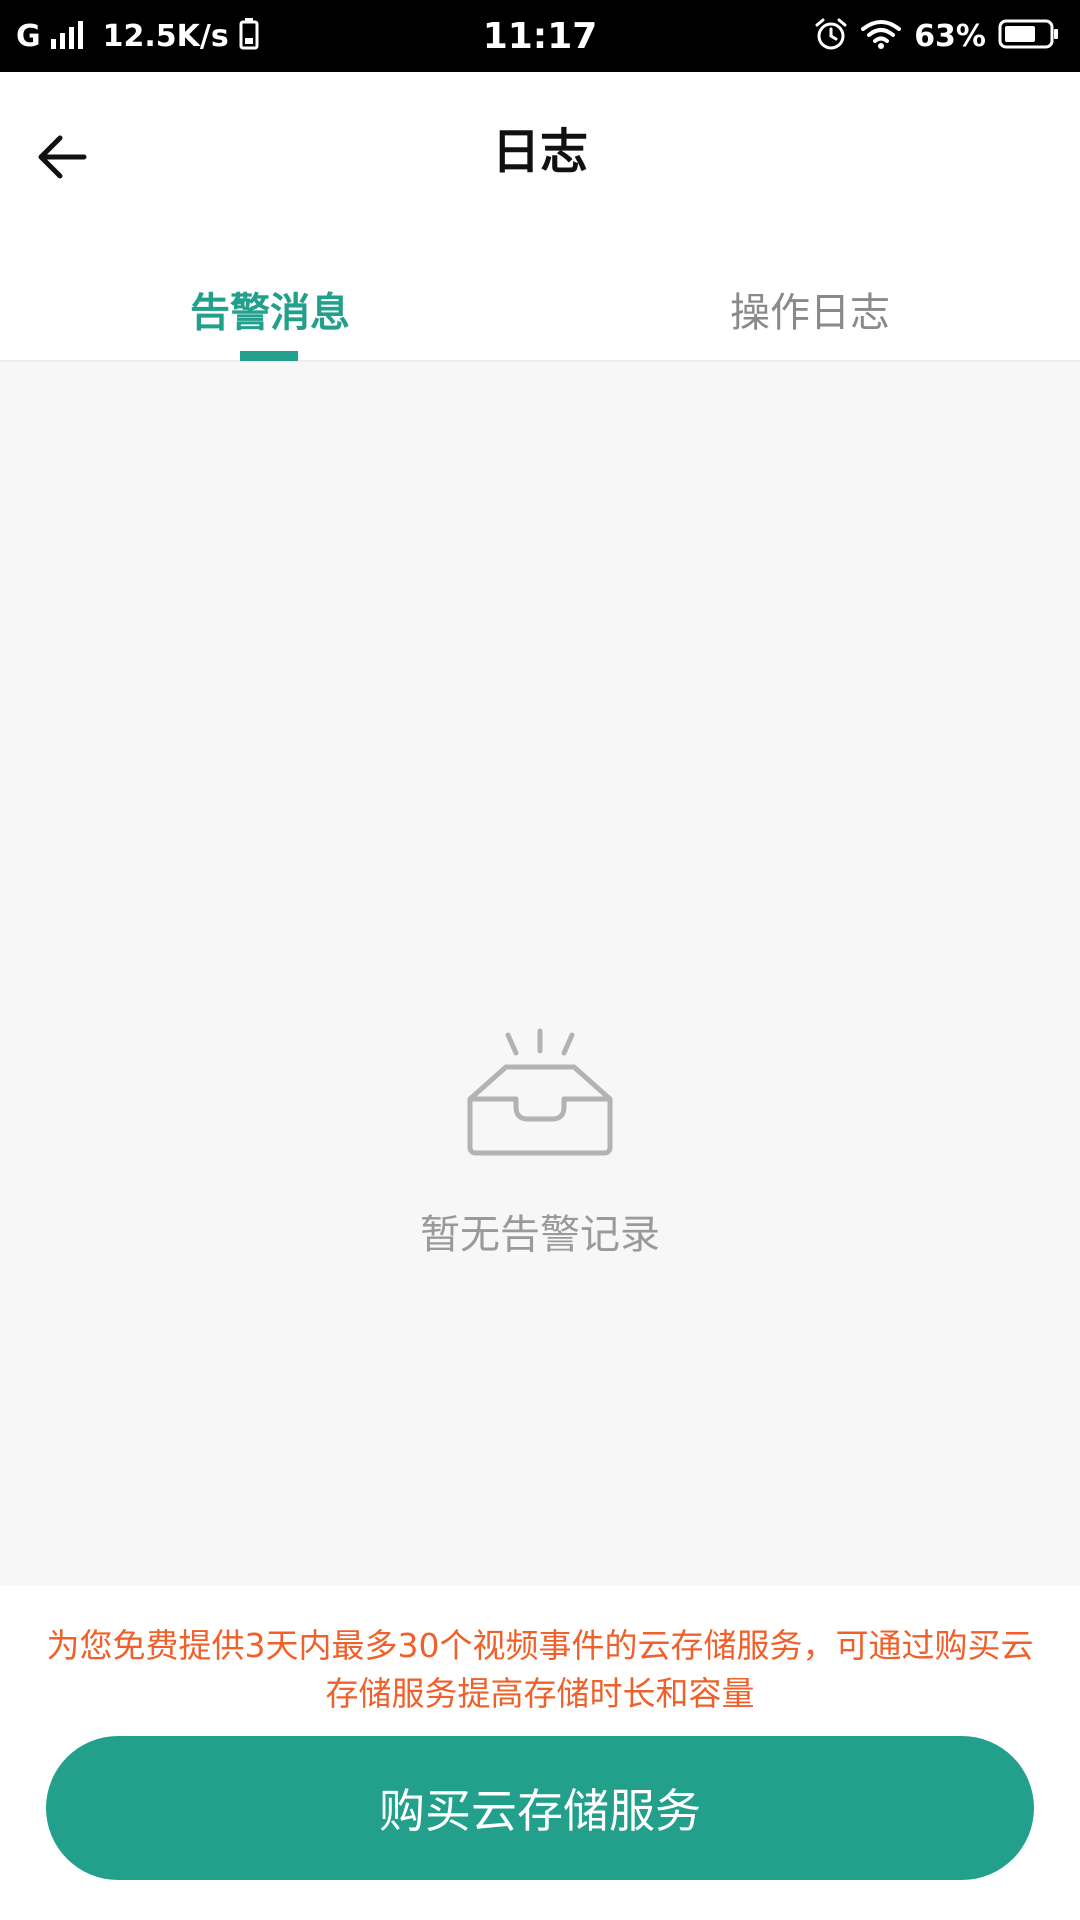 Image resolution: width=1080 pixels, height=1920 pixels. Describe the element at coordinates (68, 36) in the screenshot. I see `signal-icon` at that location.